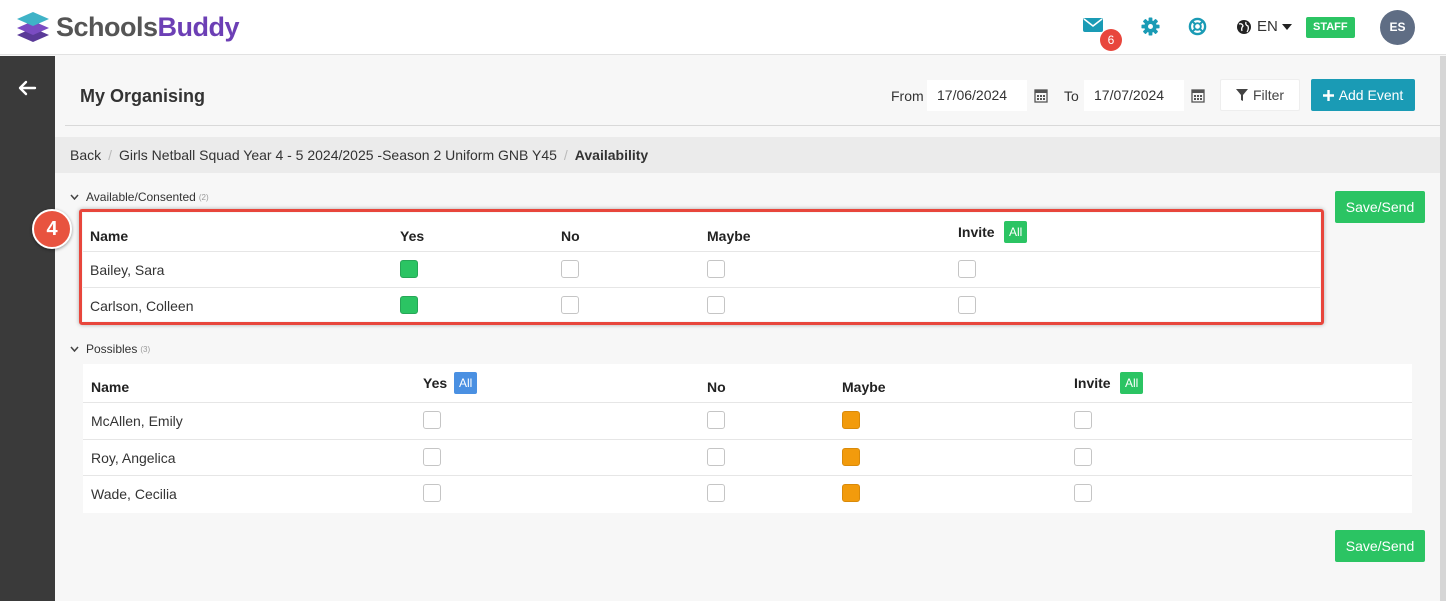 The width and height of the screenshot is (1446, 601). Describe the element at coordinates (1241, 95) in the screenshot. I see `filter-icon` at that location.